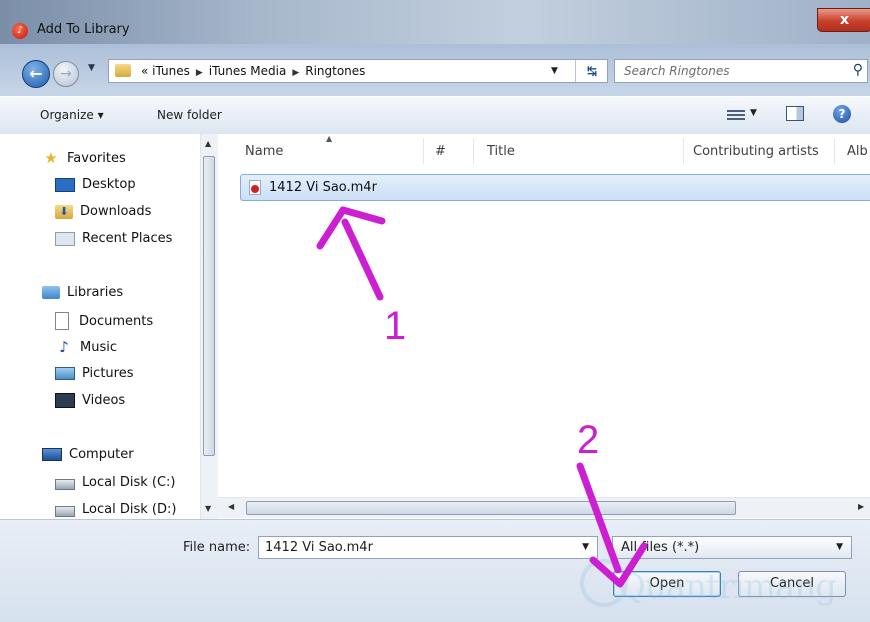 The width and height of the screenshot is (870, 622). I want to click on breadcrumb: « iTunes ▶ iTunes Media ▶ Ringtones, so click(253, 71).